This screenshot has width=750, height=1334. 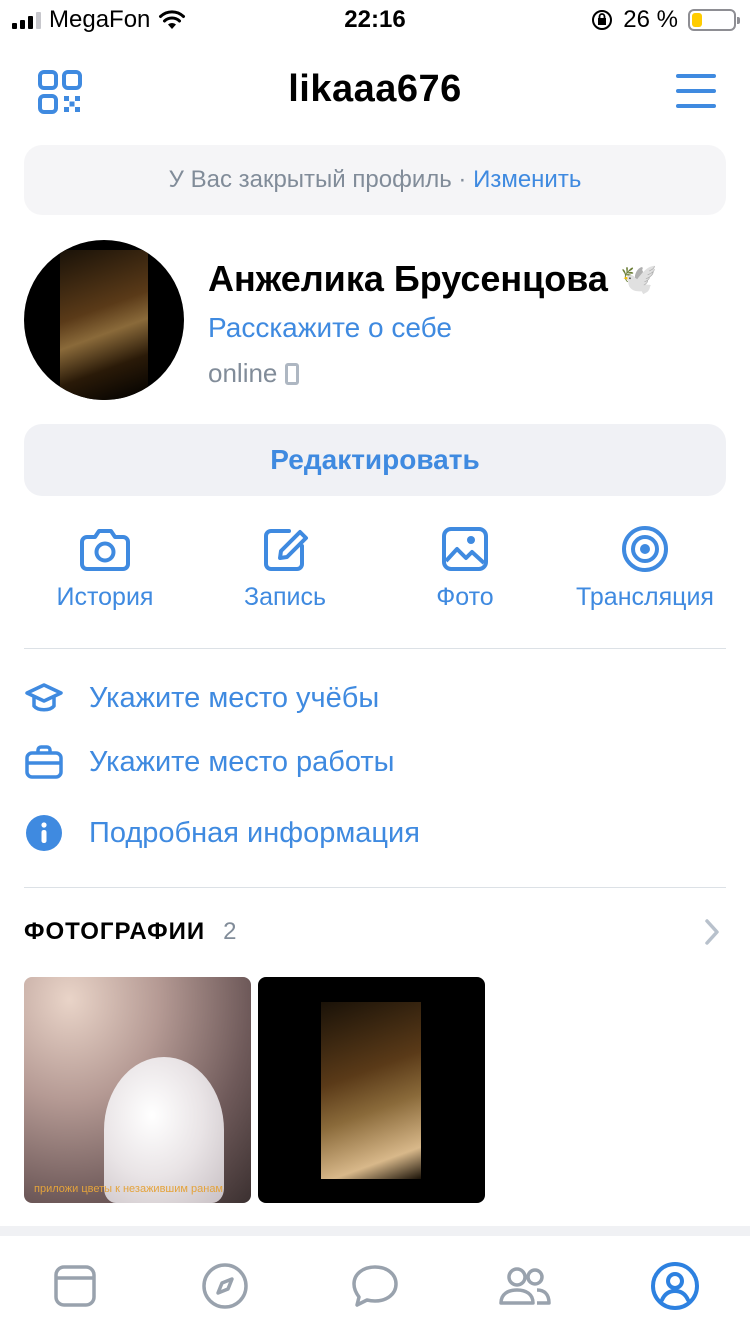 I want to click on status-right: 26 %, so click(x=665, y=20).